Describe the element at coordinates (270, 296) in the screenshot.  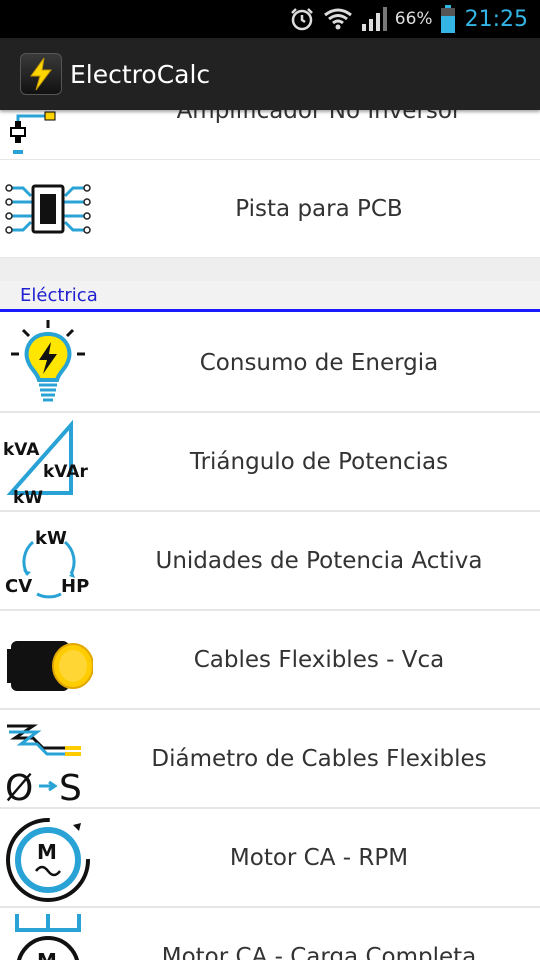
I see `section-header-electrica: Eléctrica` at that location.